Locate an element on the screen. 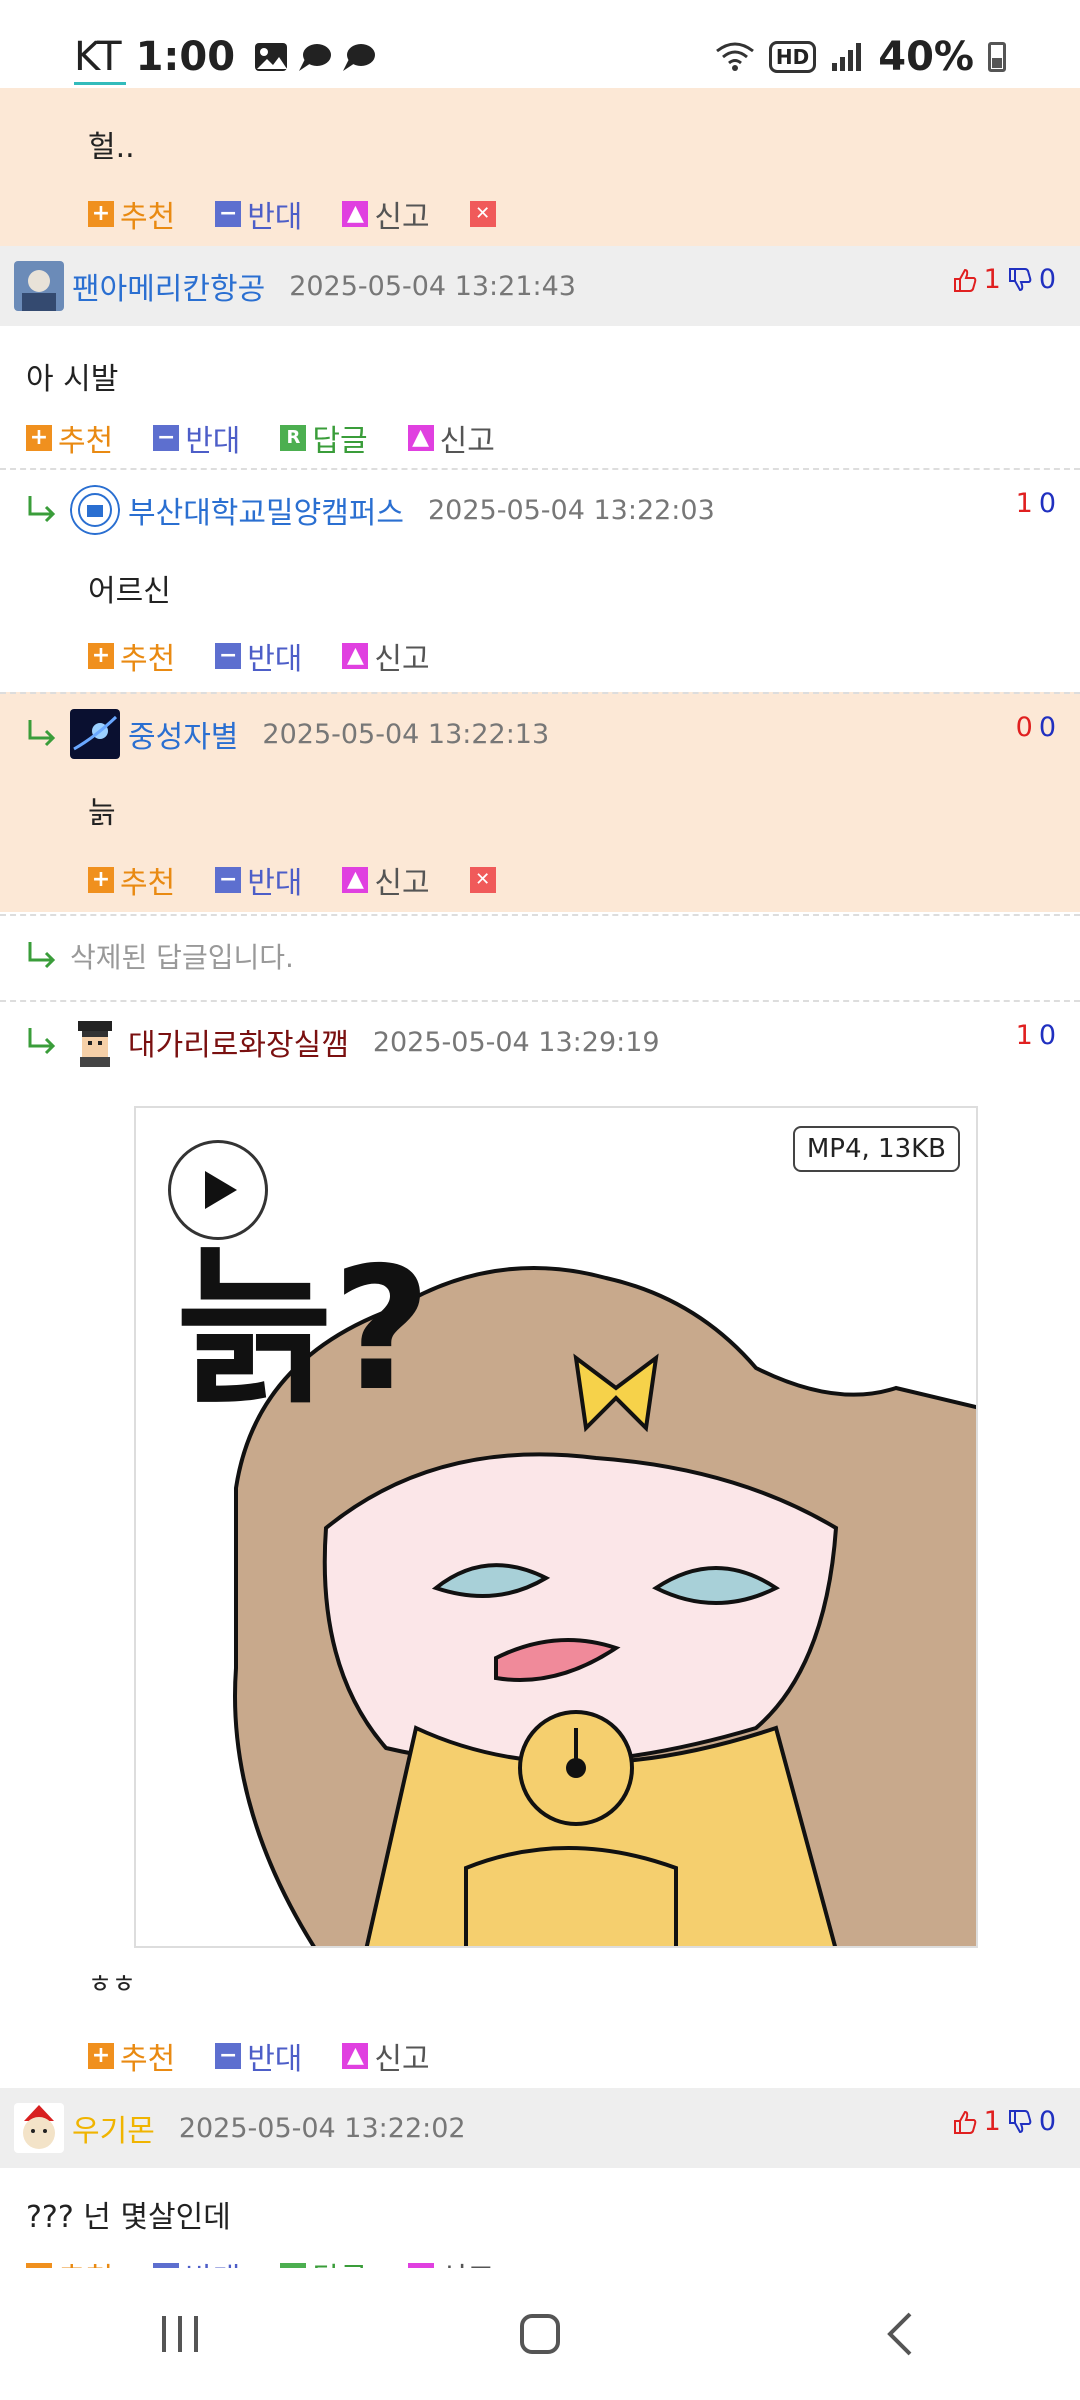 This screenshot has width=1080, height=2400. home-icon is located at coordinates (540, 2334).